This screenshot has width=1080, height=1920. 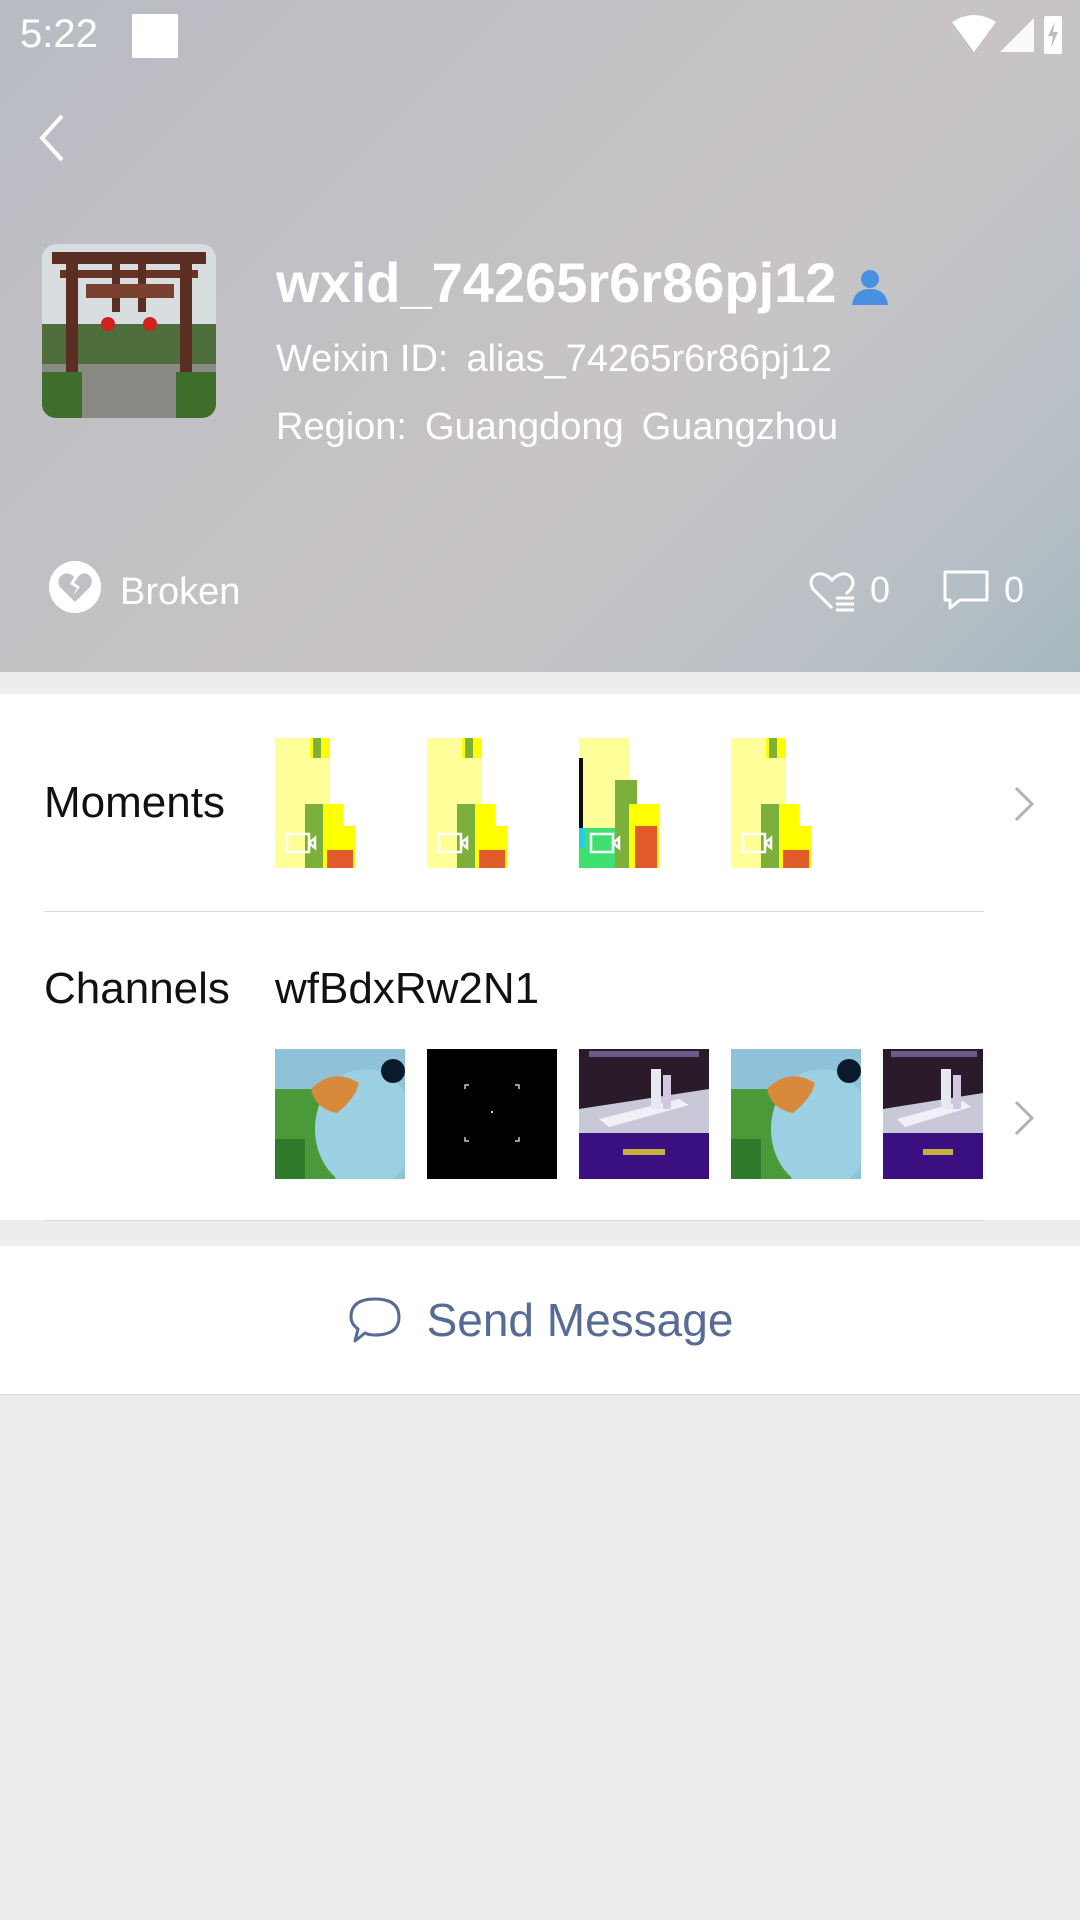 What do you see at coordinates (407, 988) in the screenshot?
I see `channel-id: wfBdxRw2N1` at bounding box center [407, 988].